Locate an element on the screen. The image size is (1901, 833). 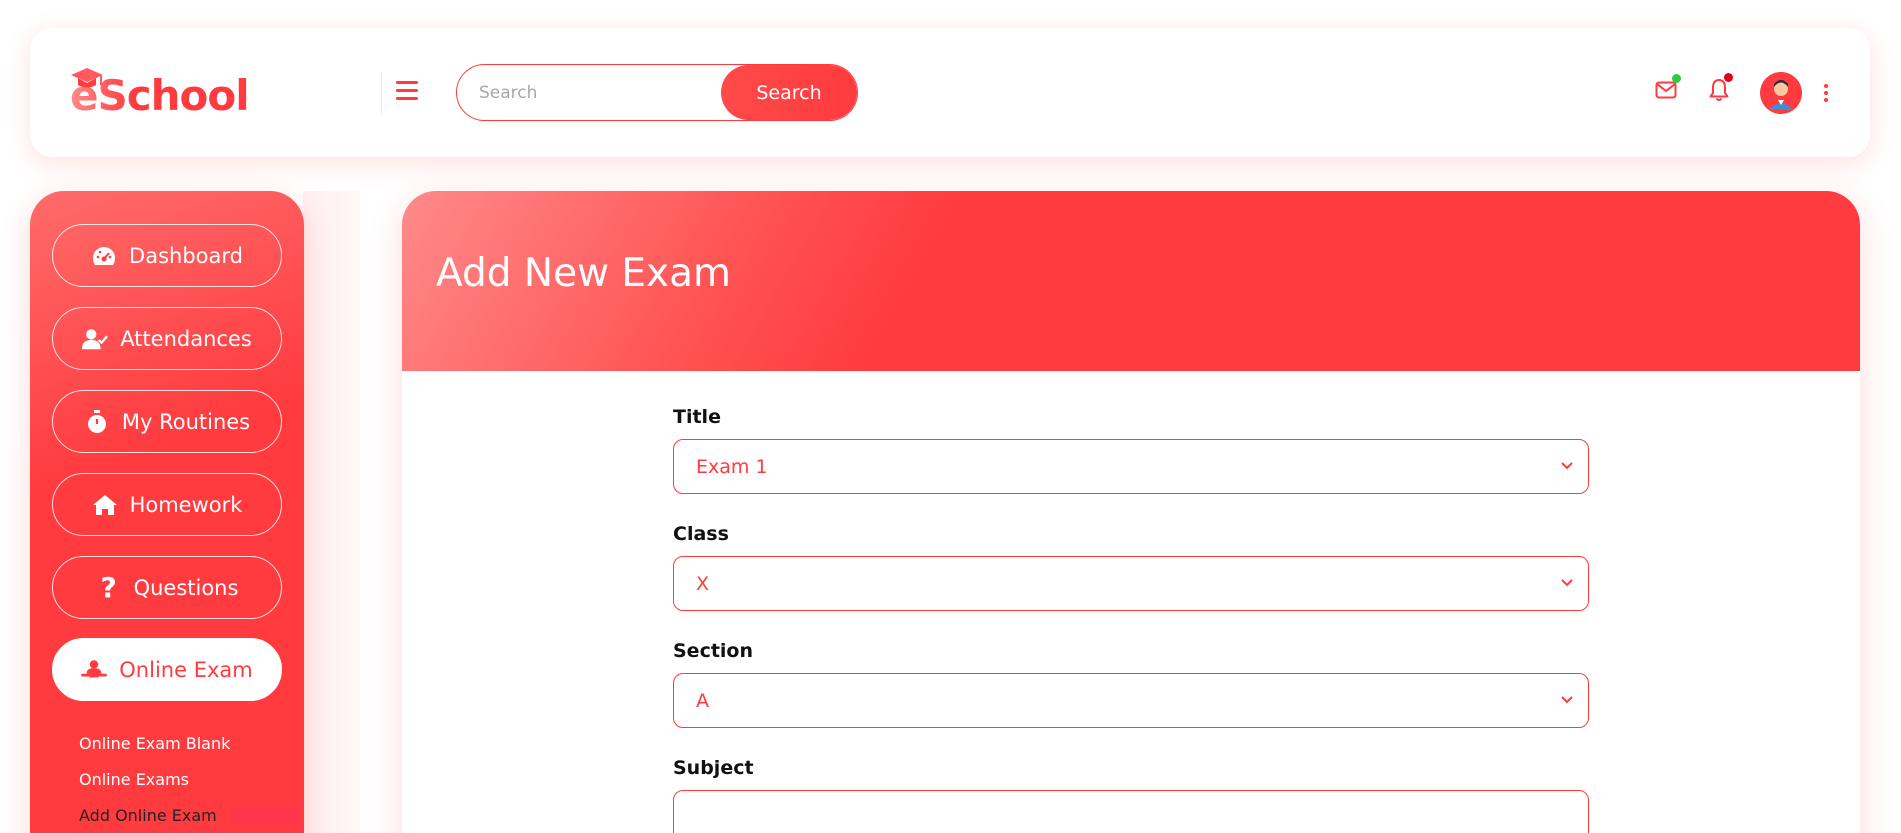
class-field: Class X is located at coordinates (1131, 567).